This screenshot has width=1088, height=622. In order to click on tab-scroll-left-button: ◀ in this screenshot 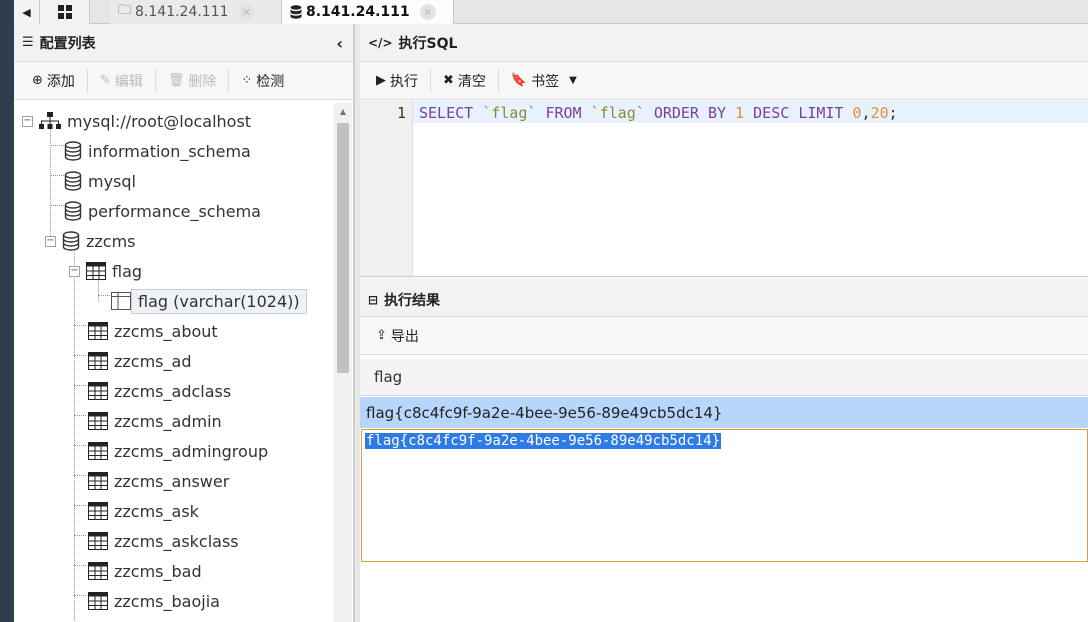, I will do `click(27, 12)`.